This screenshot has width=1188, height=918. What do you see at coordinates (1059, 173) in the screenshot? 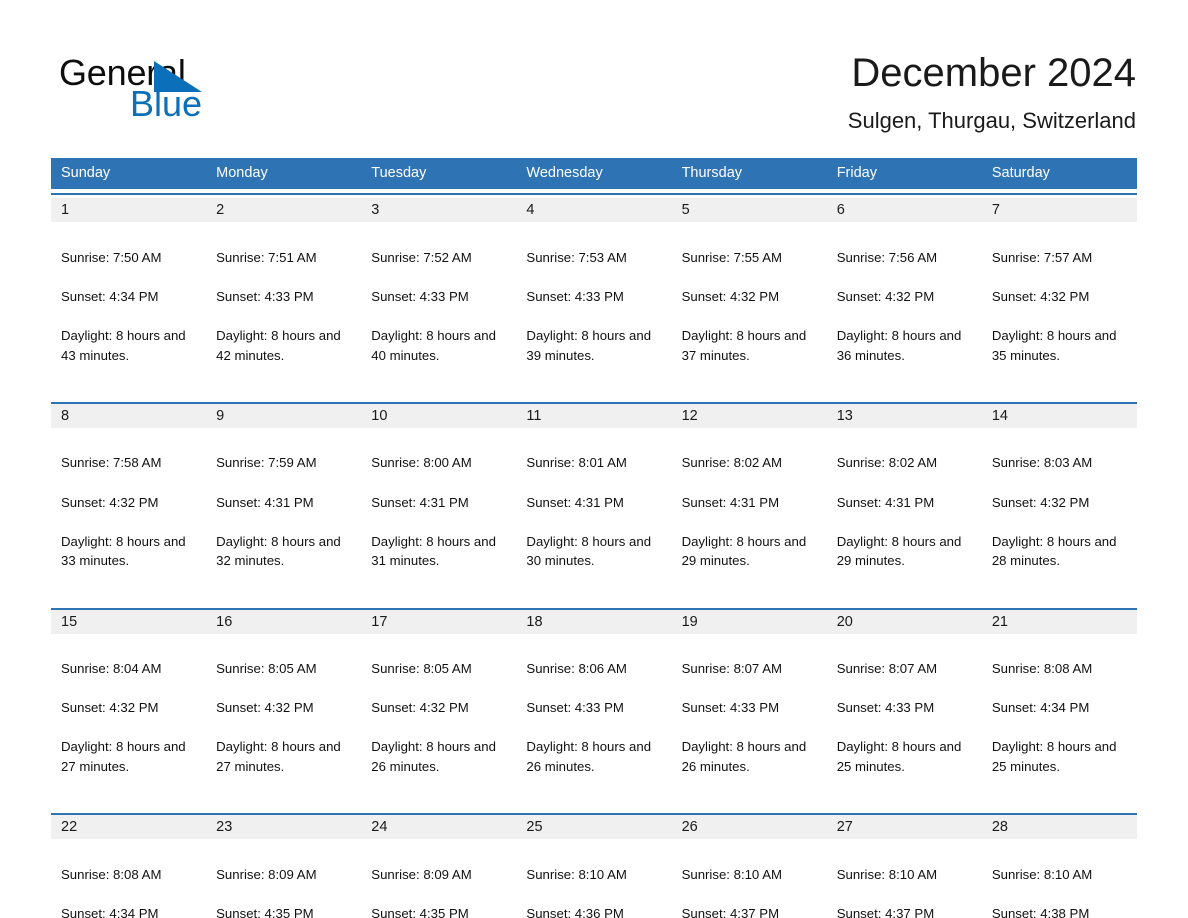
I see `weekday-header-saturday: Saturday` at bounding box center [1059, 173].